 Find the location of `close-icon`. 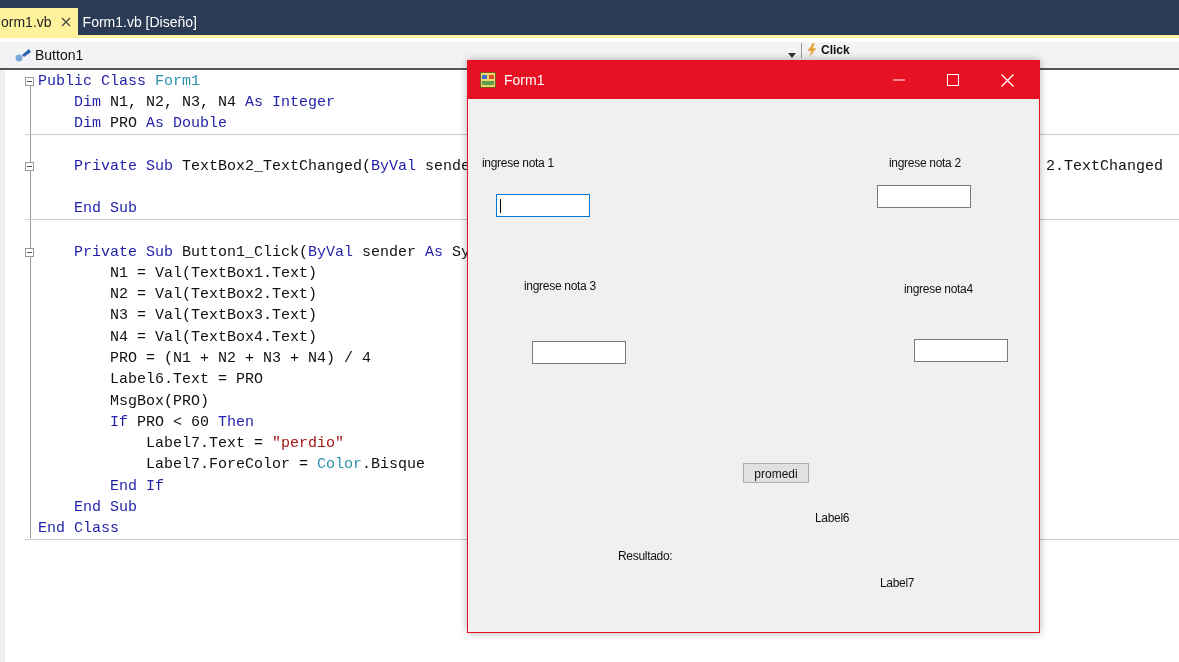

close-icon is located at coordinates (65, 21).